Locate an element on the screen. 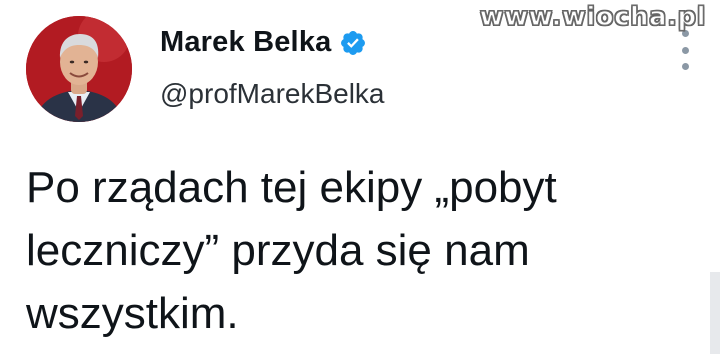 The width and height of the screenshot is (720, 354). user-handle: @profMarekBelka is located at coordinates (272, 94).